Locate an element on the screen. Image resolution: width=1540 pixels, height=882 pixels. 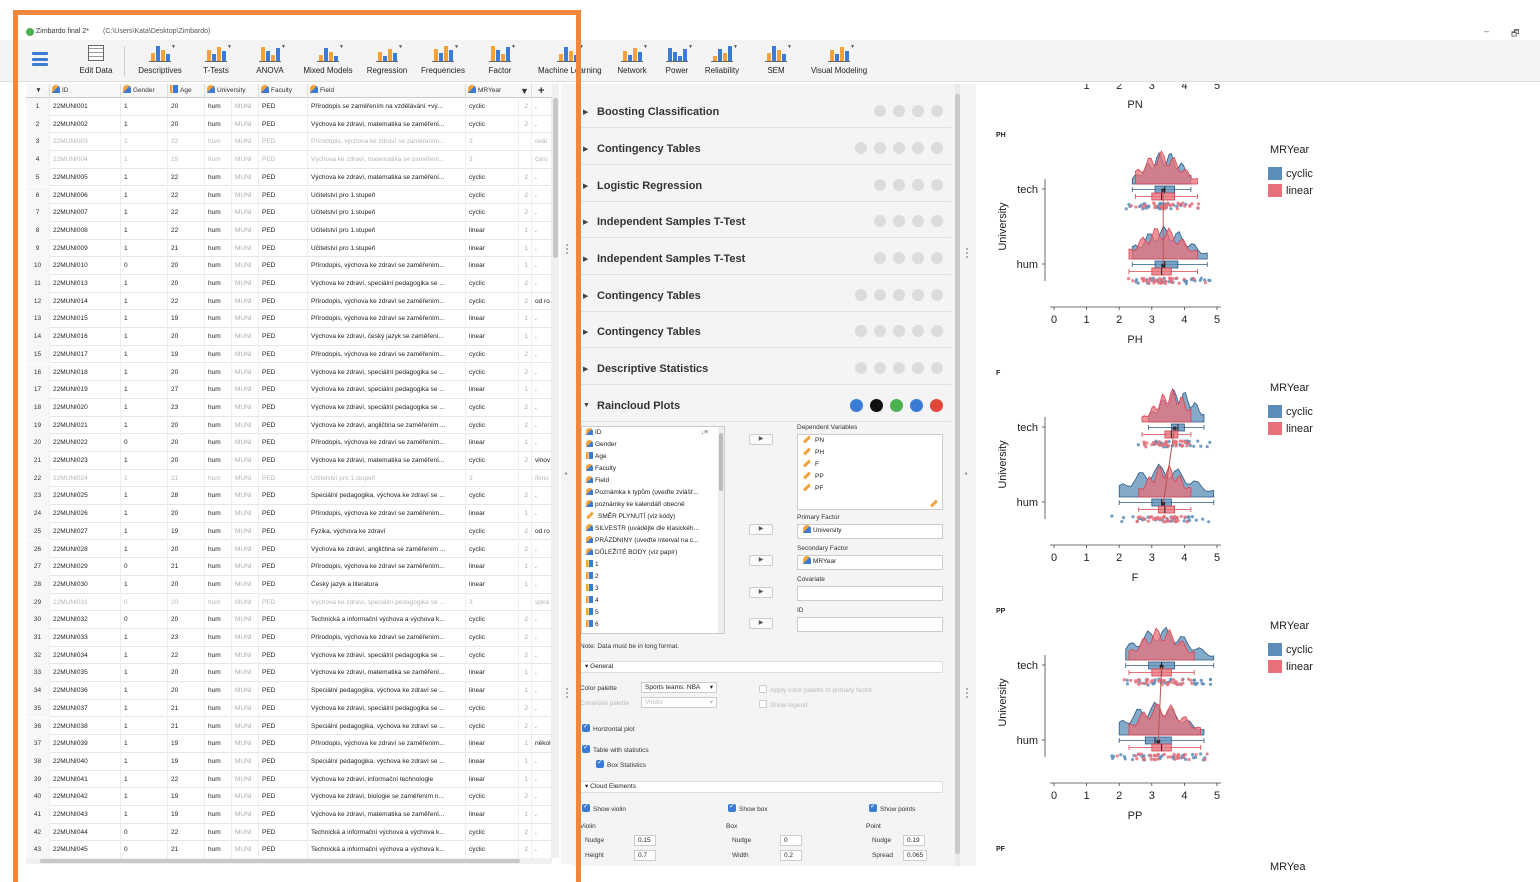
ribbon-frequencies-button: ▼ Frequencies is located at coordinates (443, 59).